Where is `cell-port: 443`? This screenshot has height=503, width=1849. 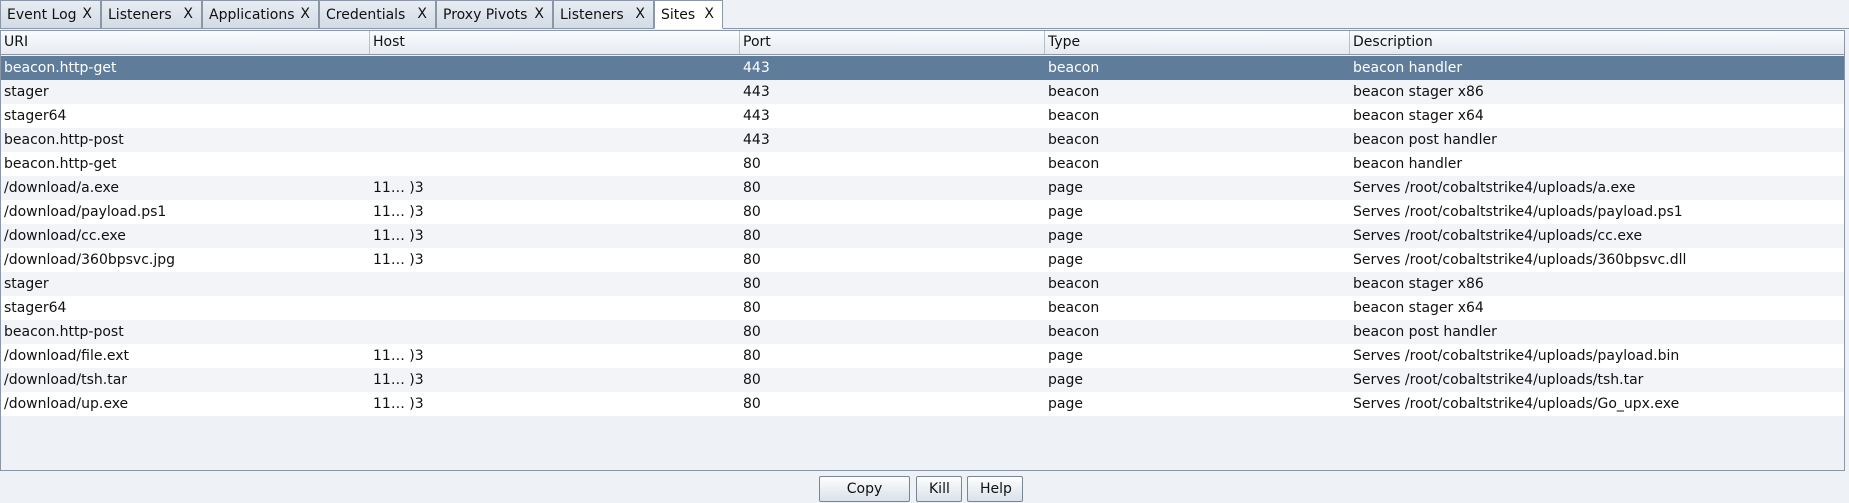
cell-port: 443 is located at coordinates (756, 140).